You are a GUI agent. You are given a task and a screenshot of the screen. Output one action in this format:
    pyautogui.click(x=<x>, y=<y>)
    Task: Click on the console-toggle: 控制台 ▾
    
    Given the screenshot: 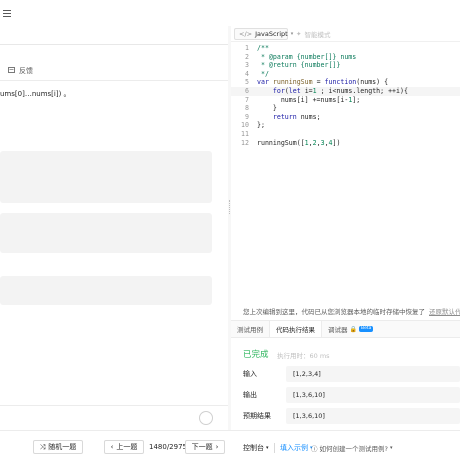 What is the action you would take?
    pyautogui.click(x=256, y=448)
    